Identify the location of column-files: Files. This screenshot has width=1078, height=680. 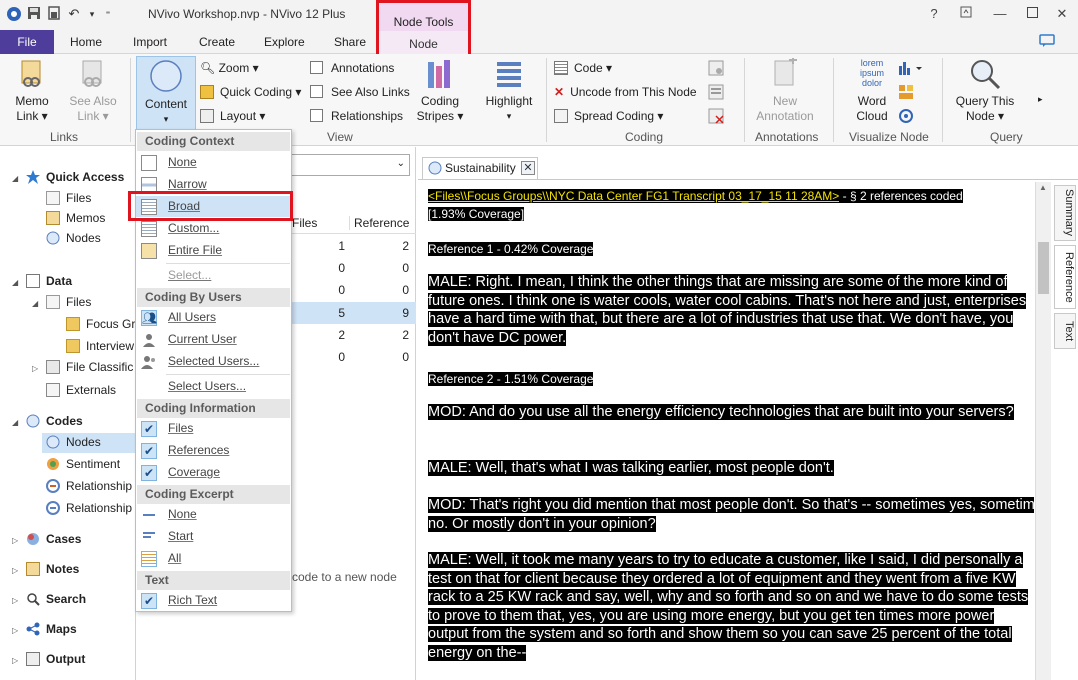
(304, 223).